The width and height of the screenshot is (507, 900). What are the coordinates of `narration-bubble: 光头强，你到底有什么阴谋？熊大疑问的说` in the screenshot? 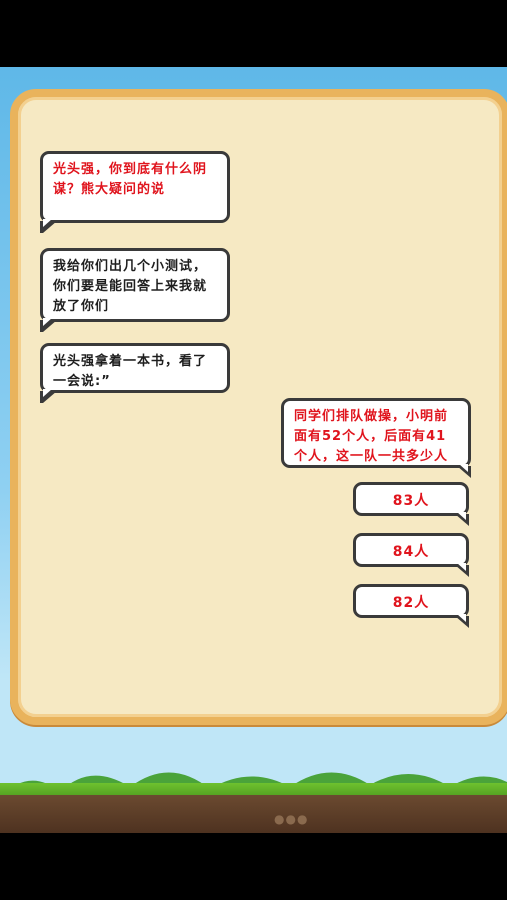 It's located at (135, 192).